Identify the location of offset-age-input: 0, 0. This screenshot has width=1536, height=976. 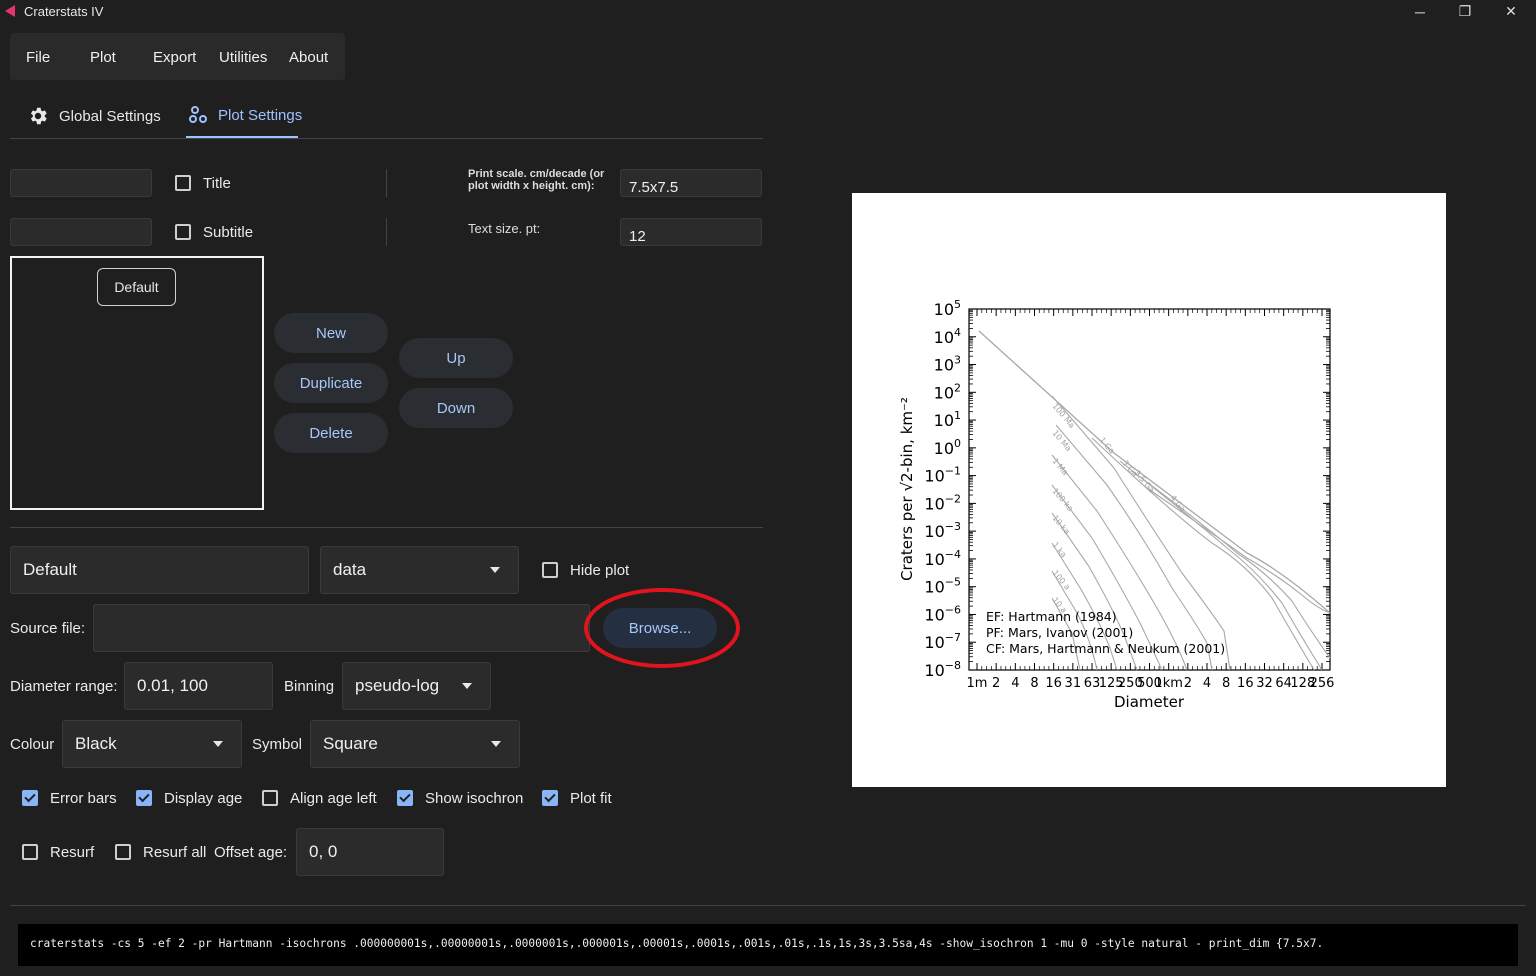
(370, 852).